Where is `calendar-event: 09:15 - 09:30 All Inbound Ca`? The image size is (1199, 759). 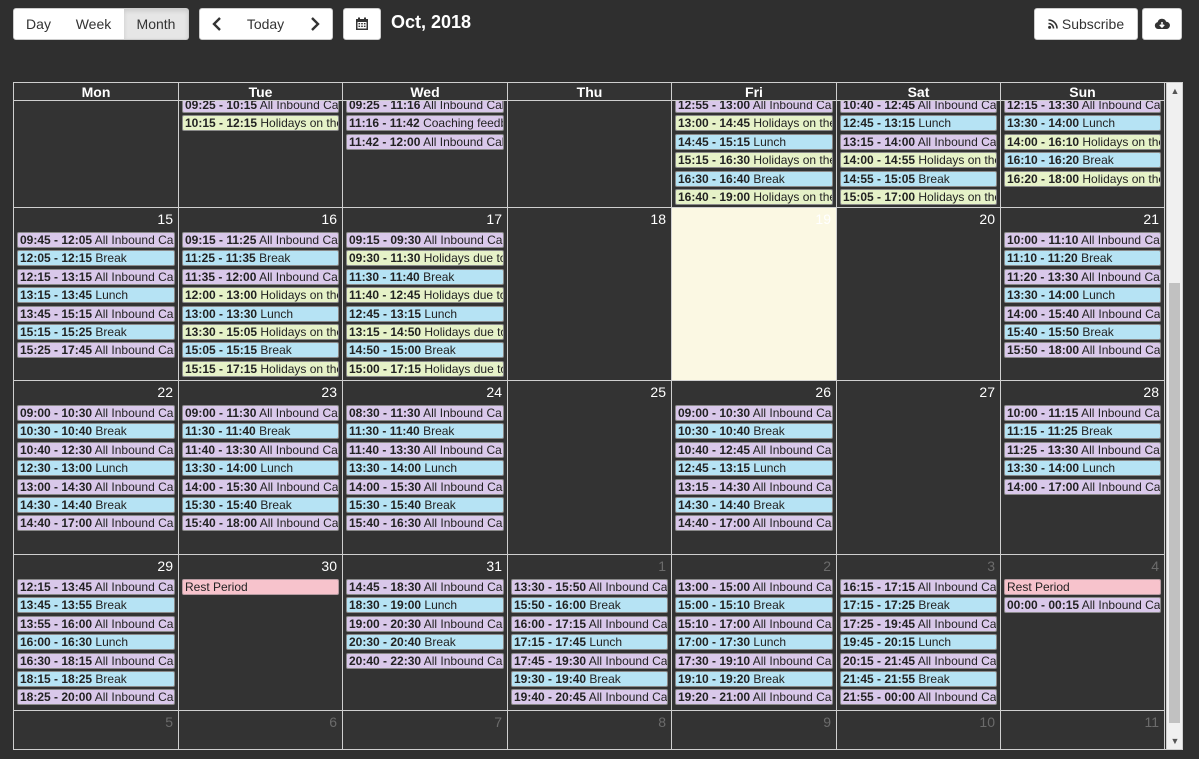
calendar-event: 09:15 - 09:30 All Inbound Ca is located at coordinates (425, 240).